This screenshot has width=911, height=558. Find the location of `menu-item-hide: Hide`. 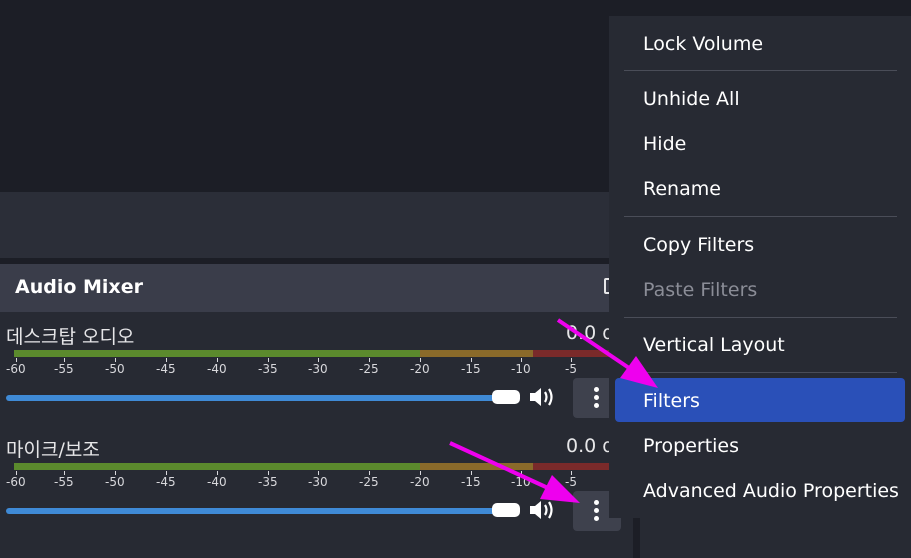

menu-item-hide: Hide is located at coordinates (664, 144).